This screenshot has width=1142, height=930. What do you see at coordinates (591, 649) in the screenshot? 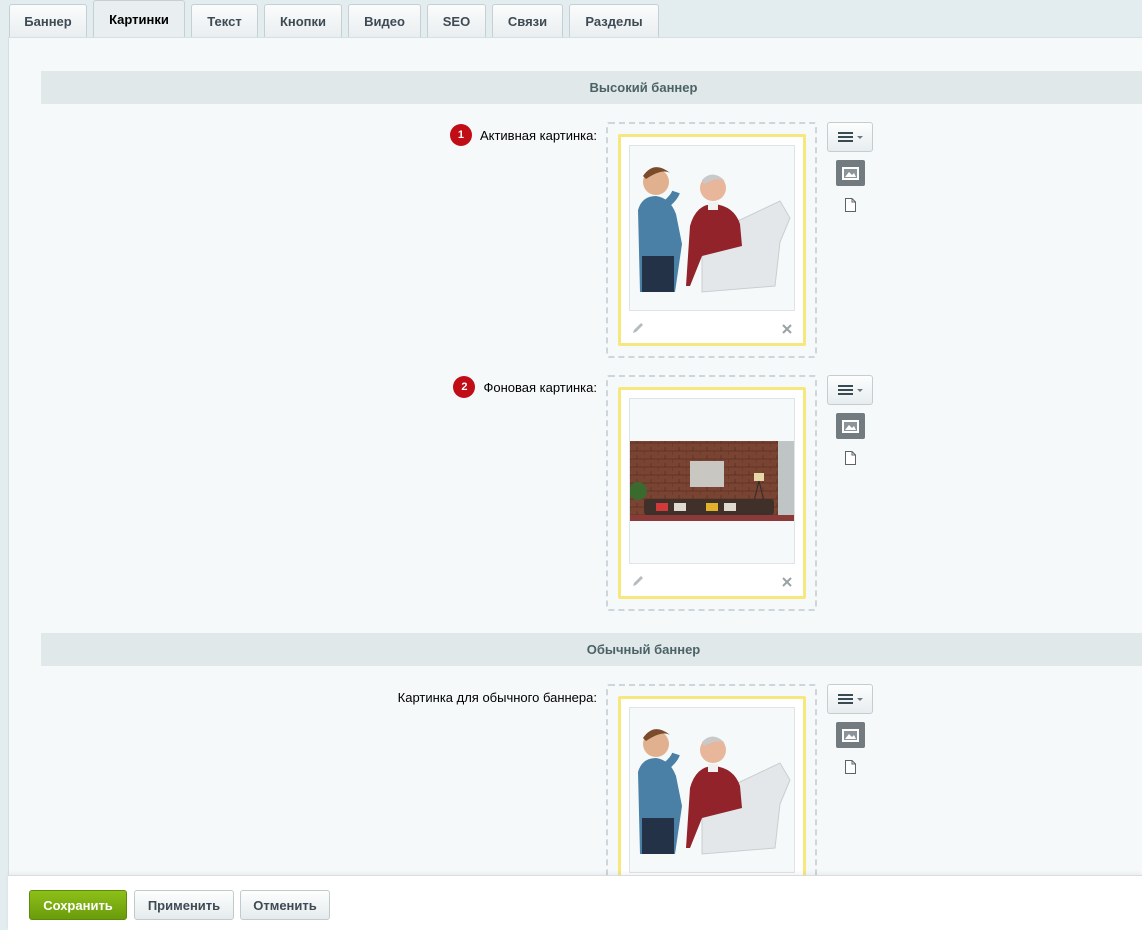
I see `section-header-regular-banner: Обычный баннер` at bounding box center [591, 649].